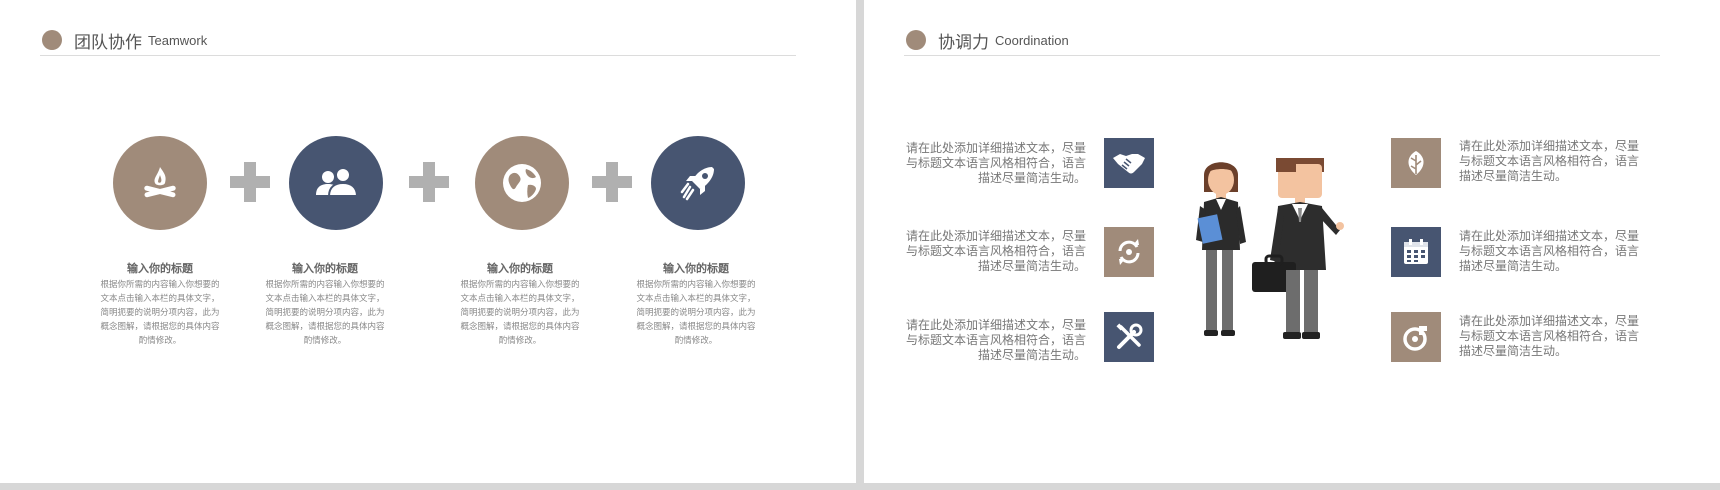 Image resolution: width=1720 pixels, height=490 pixels. What do you see at coordinates (1129, 252) in the screenshot?
I see `refresh-icon` at bounding box center [1129, 252].